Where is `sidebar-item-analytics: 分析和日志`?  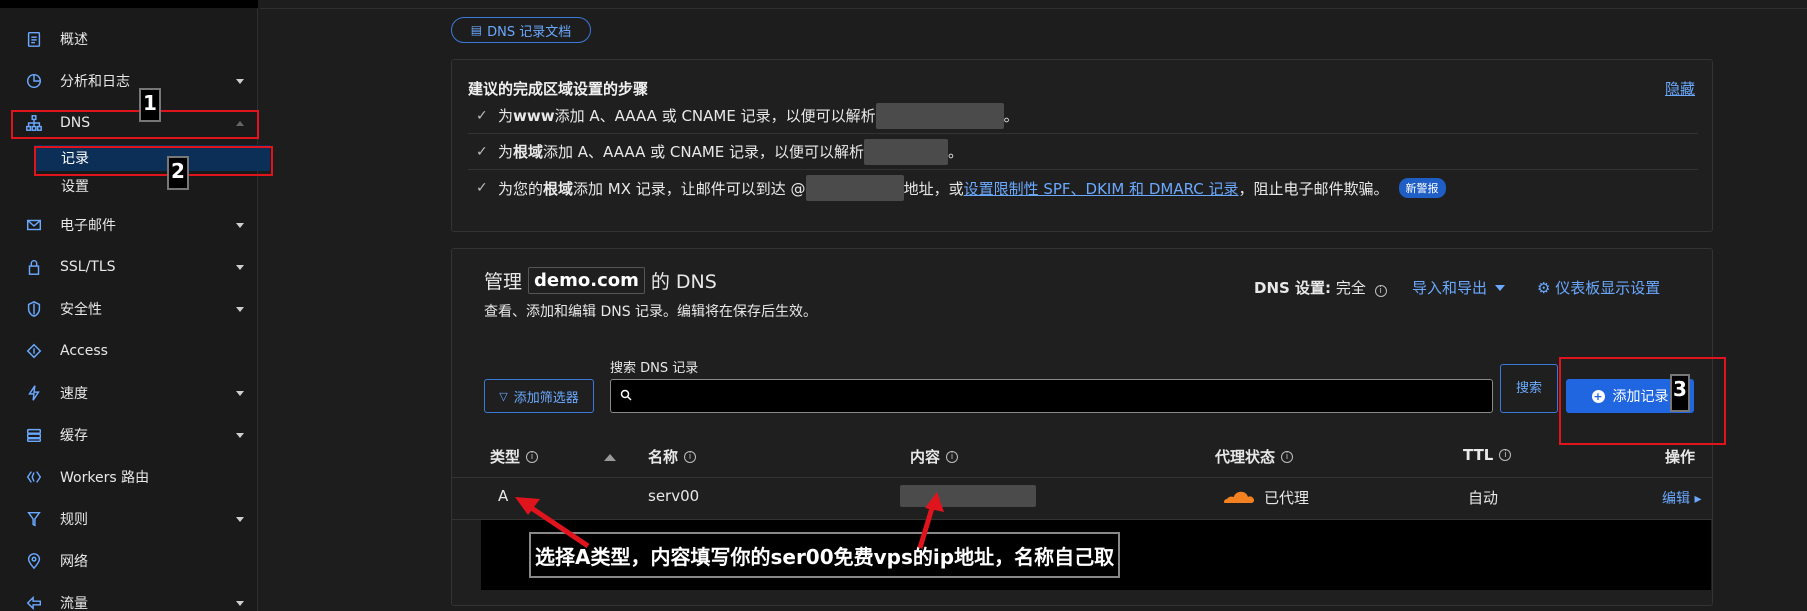 sidebar-item-analytics: 分析和日志 is located at coordinates (129, 81).